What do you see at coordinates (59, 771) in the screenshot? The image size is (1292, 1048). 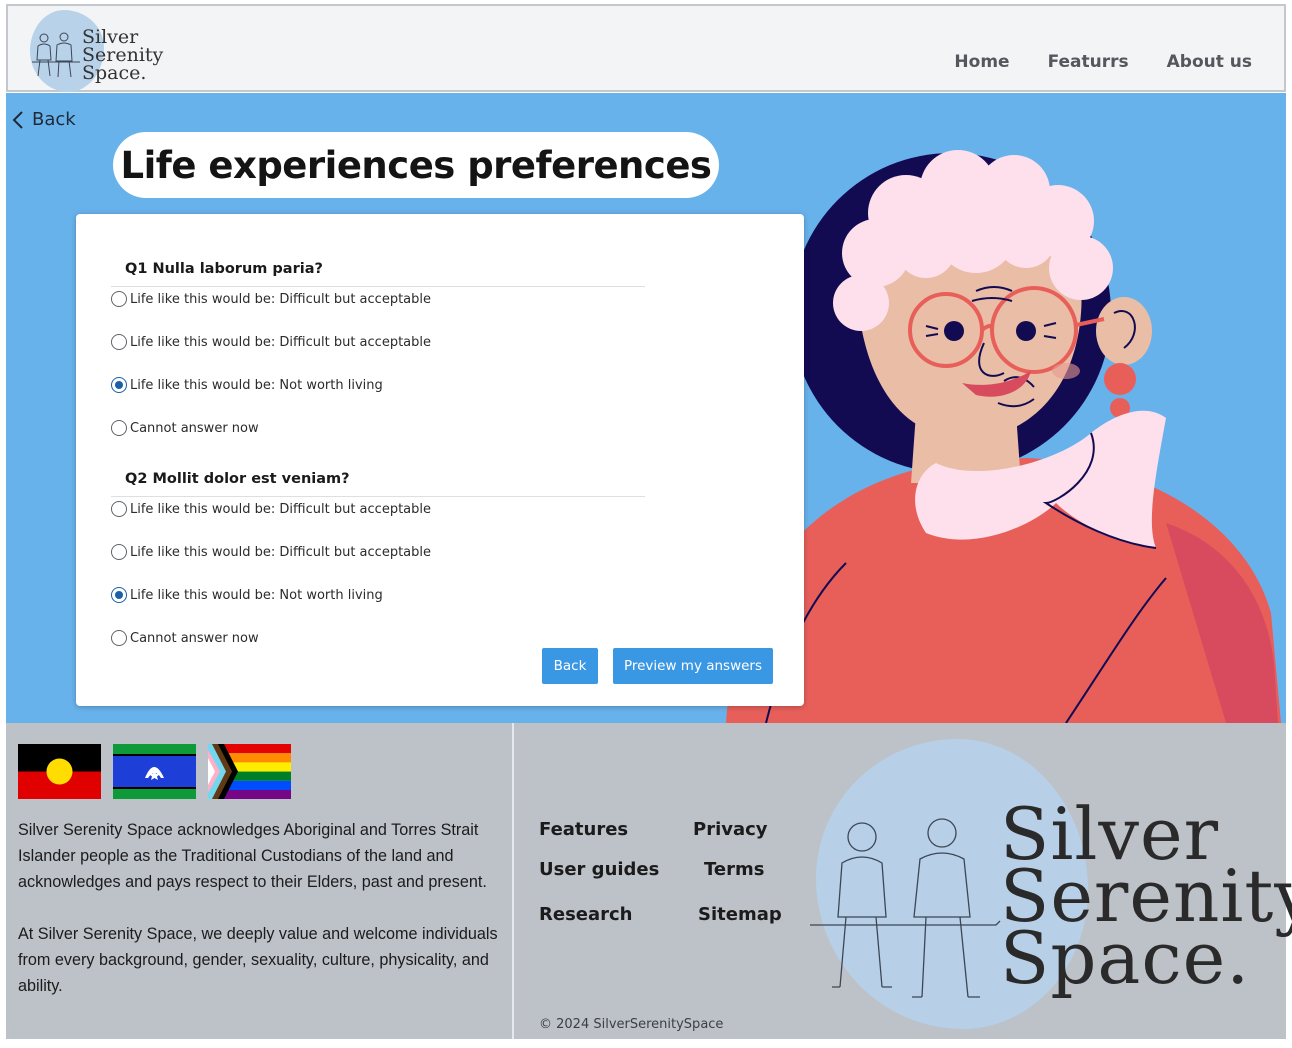 I see `aboriginal-flag` at bounding box center [59, 771].